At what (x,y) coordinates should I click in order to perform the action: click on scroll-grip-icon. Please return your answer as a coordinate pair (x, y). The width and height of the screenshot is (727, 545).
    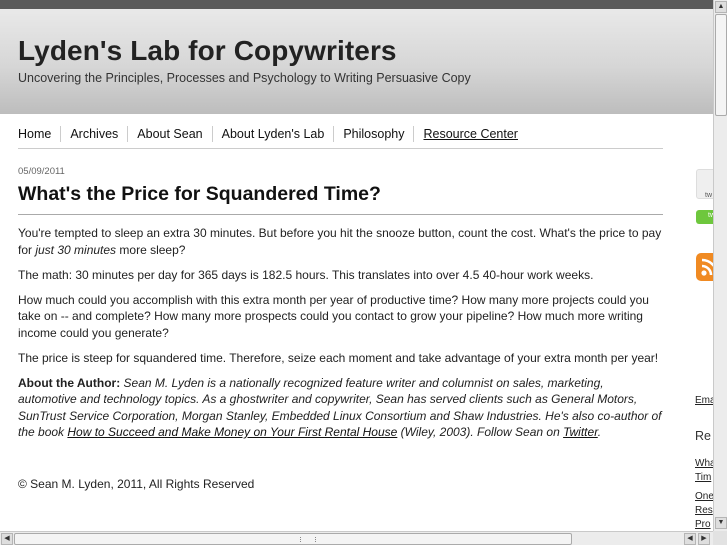
    Looking at the image, I should click on (308, 539).